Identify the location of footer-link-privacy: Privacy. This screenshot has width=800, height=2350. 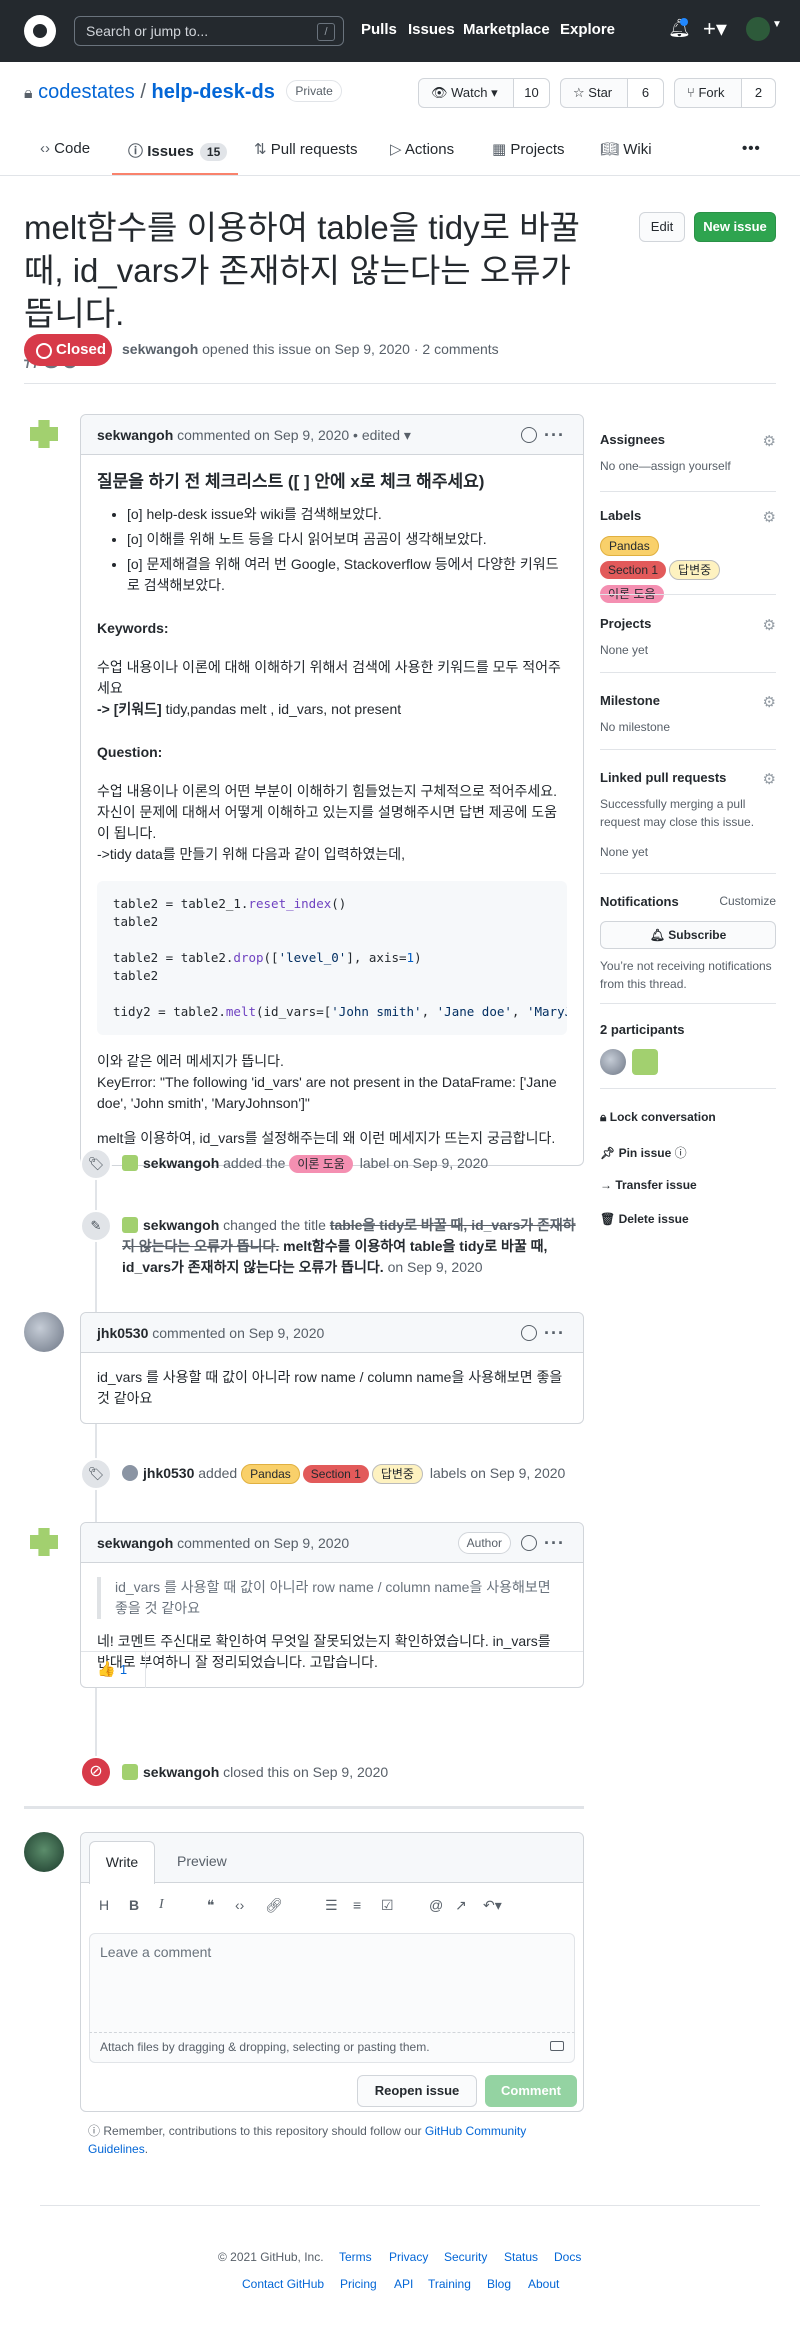
(408, 2257).